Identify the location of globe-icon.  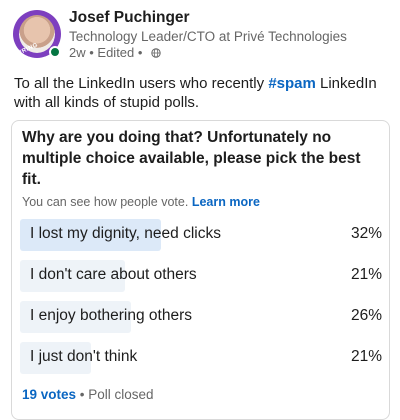
(156, 52).